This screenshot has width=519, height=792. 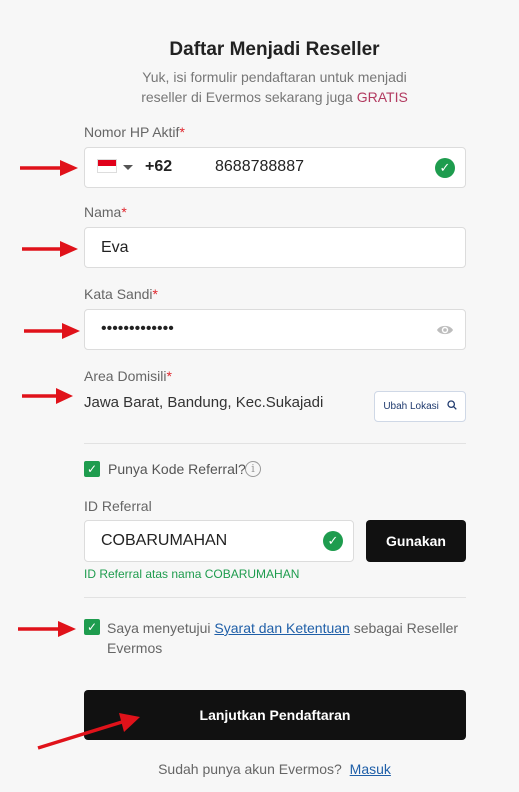 What do you see at coordinates (370, 769) in the screenshot?
I see `login-link: Masuk` at bounding box center [370, 769].